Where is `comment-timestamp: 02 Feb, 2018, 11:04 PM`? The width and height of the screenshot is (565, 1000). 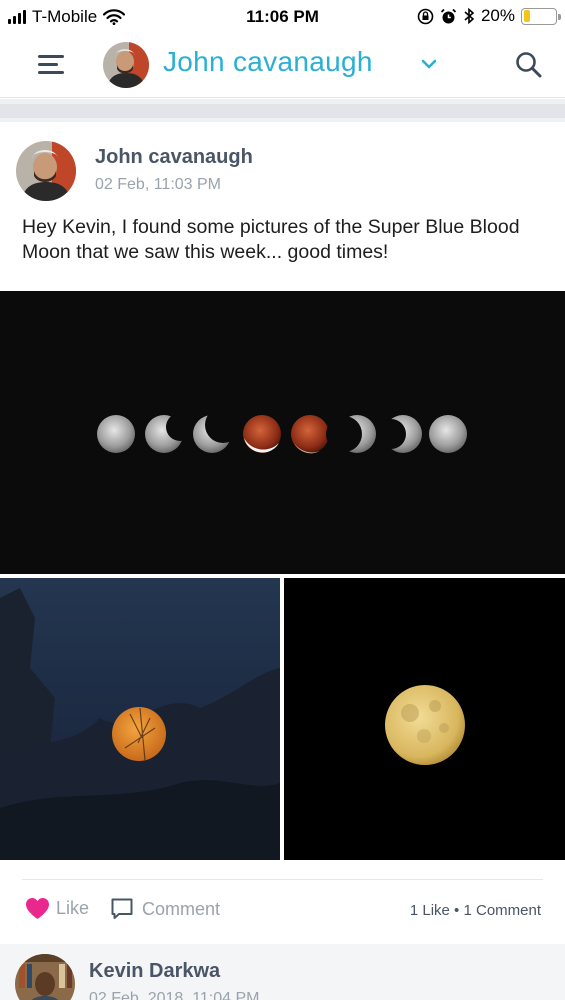 comment-timestamp: 02 Feb, 2018, 11:04 PM is located at coordinates (174, 995).